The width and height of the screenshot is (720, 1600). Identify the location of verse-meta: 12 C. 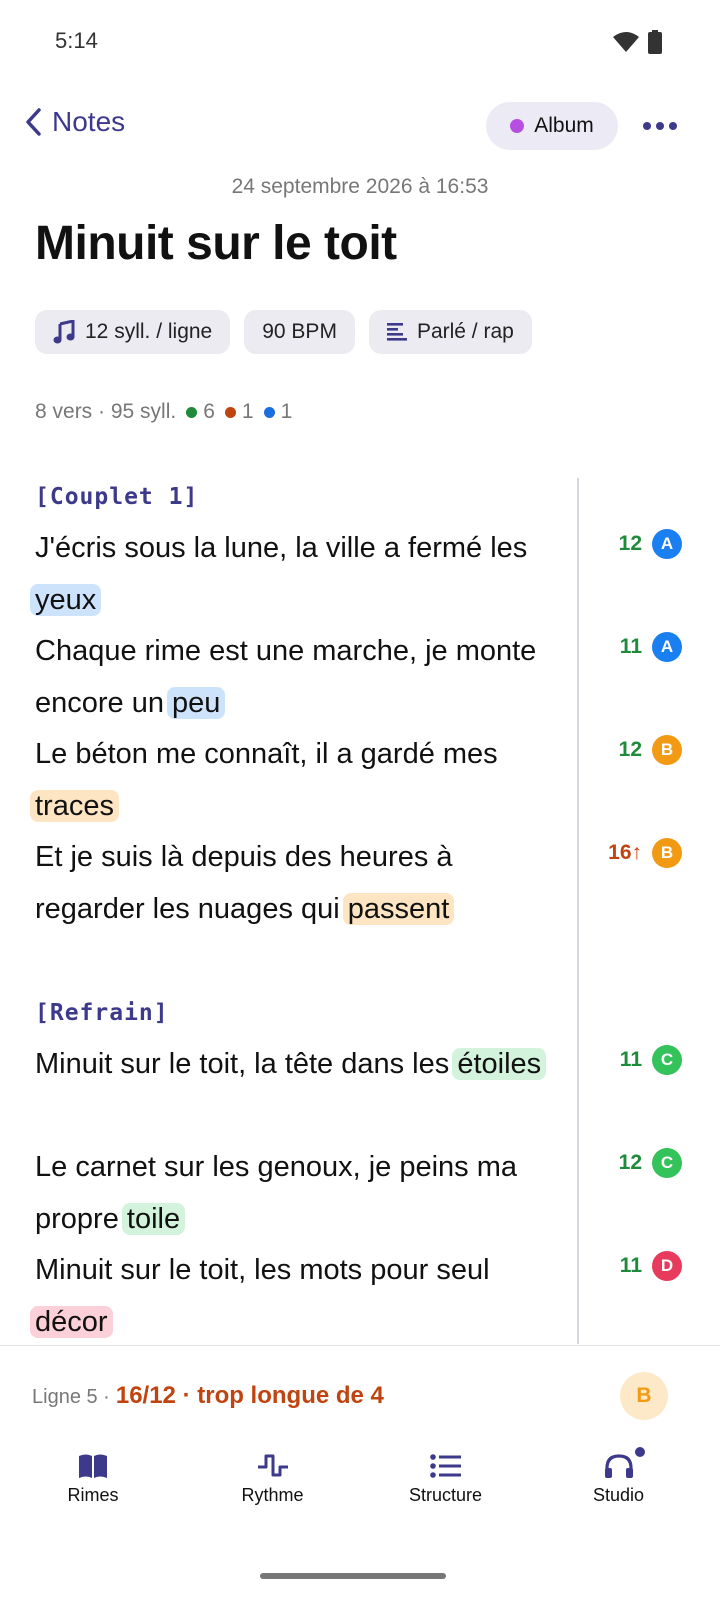
(637, 1163).